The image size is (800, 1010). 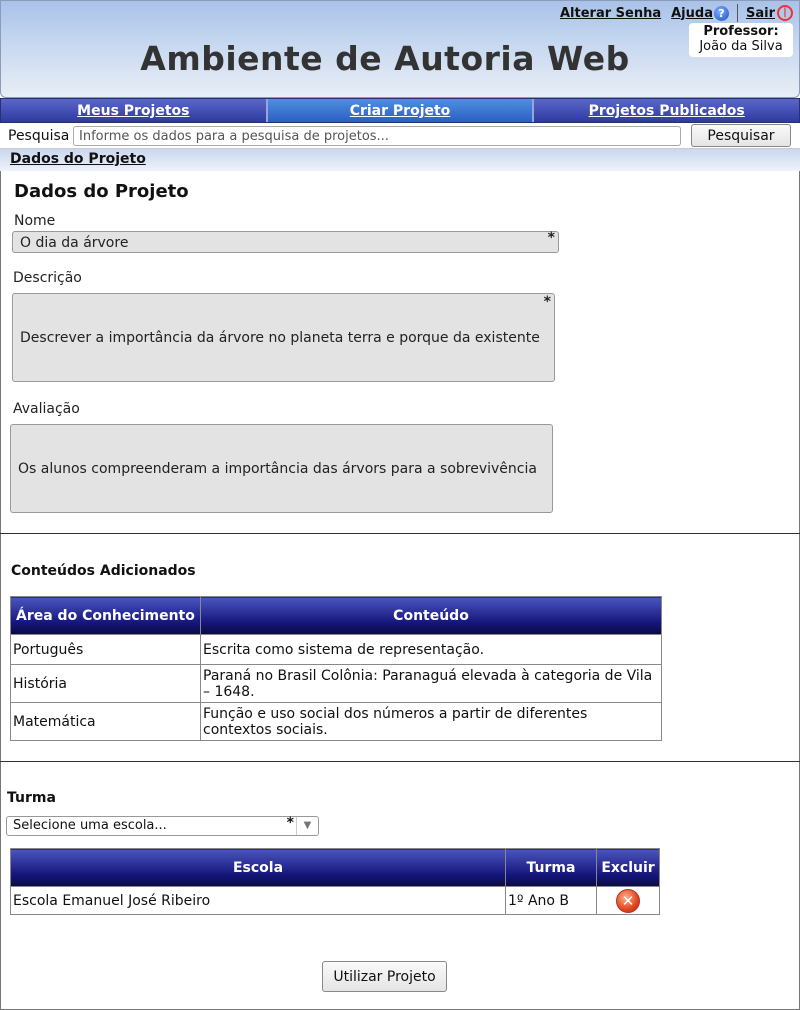 What do you see at coordinates (385, 58) in the screenshot?
I see `app-title: Ambiente de Autoria Web` at bounding box center [385, 58].